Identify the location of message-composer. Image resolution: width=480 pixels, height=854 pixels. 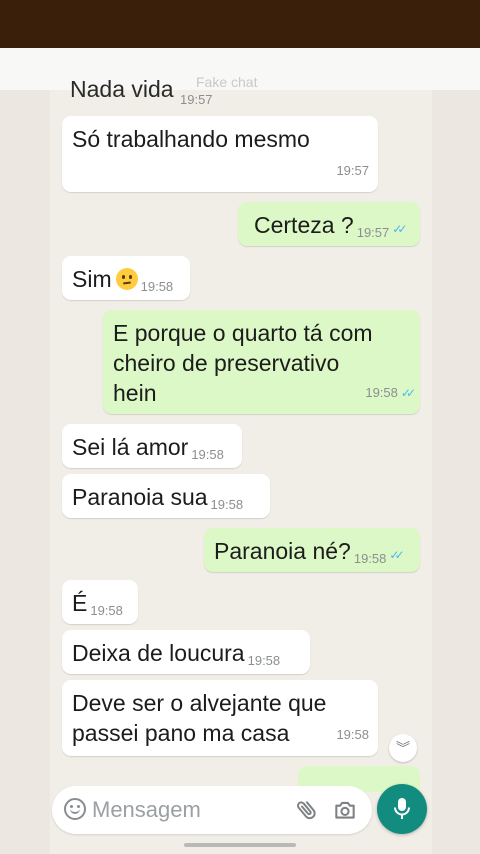
(212, 810).